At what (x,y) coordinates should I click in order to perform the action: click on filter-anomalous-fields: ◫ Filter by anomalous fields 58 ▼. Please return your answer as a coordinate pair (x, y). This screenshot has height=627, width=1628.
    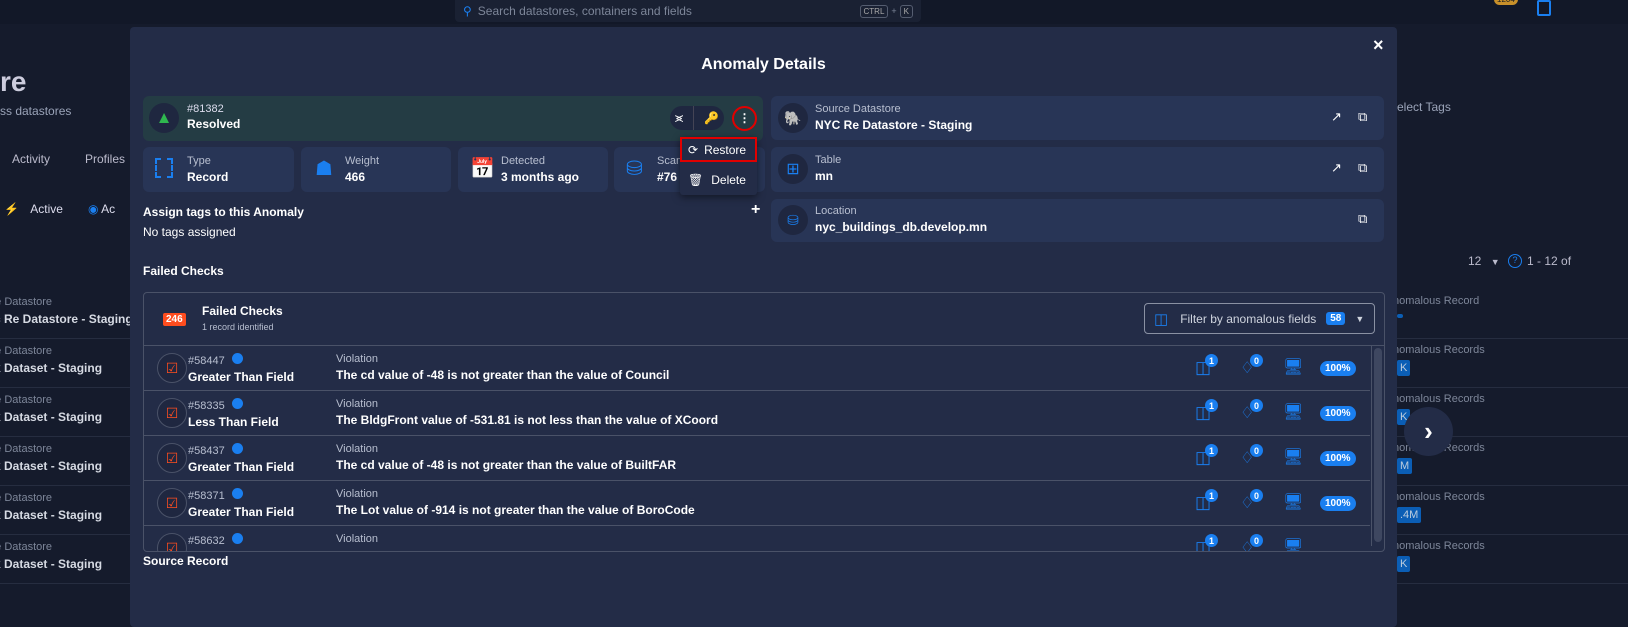
    Looking at the image, I should click on (1259, 318).